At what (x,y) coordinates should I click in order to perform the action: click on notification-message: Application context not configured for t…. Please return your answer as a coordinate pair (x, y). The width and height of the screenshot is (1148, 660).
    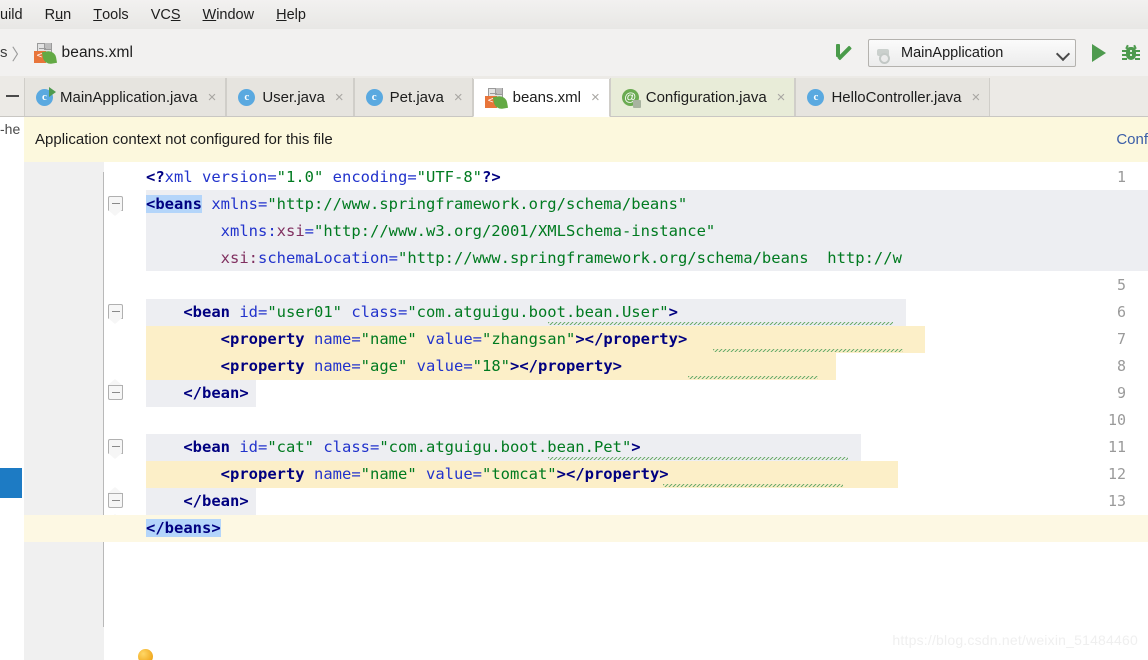
    Looking at the image, I should click on (184, 139).